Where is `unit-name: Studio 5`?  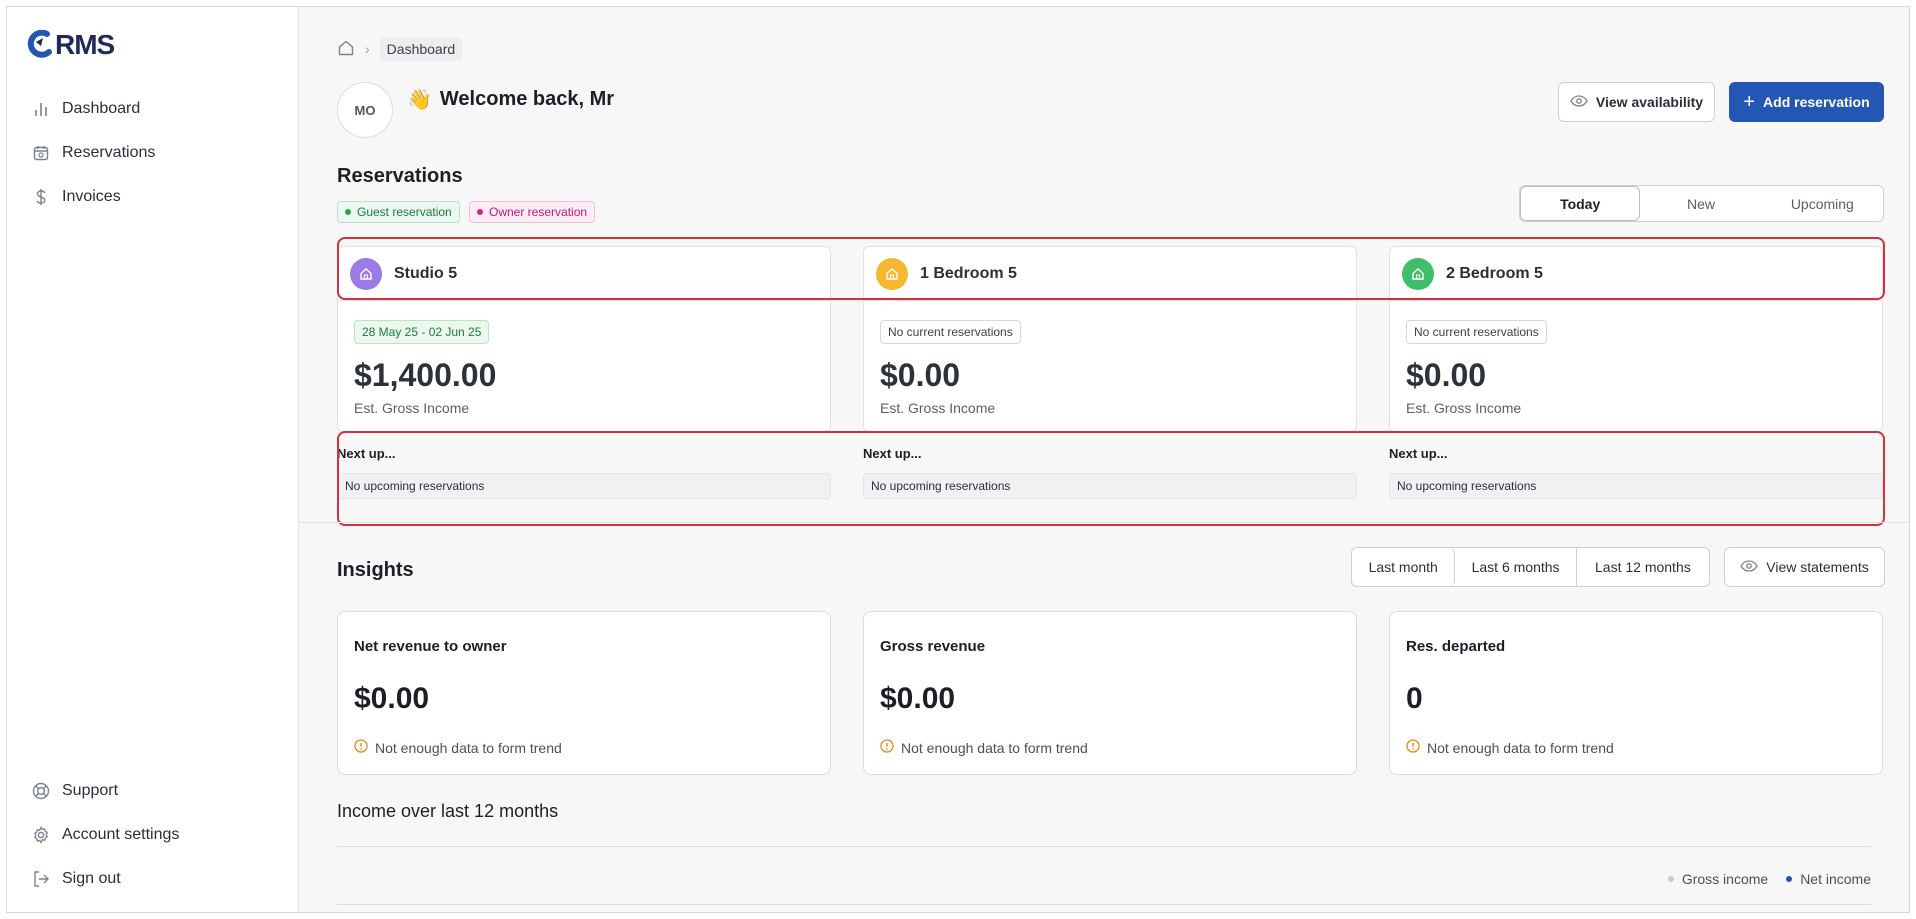 unit-name: Studio 5 is located at coordinates (426, 273).